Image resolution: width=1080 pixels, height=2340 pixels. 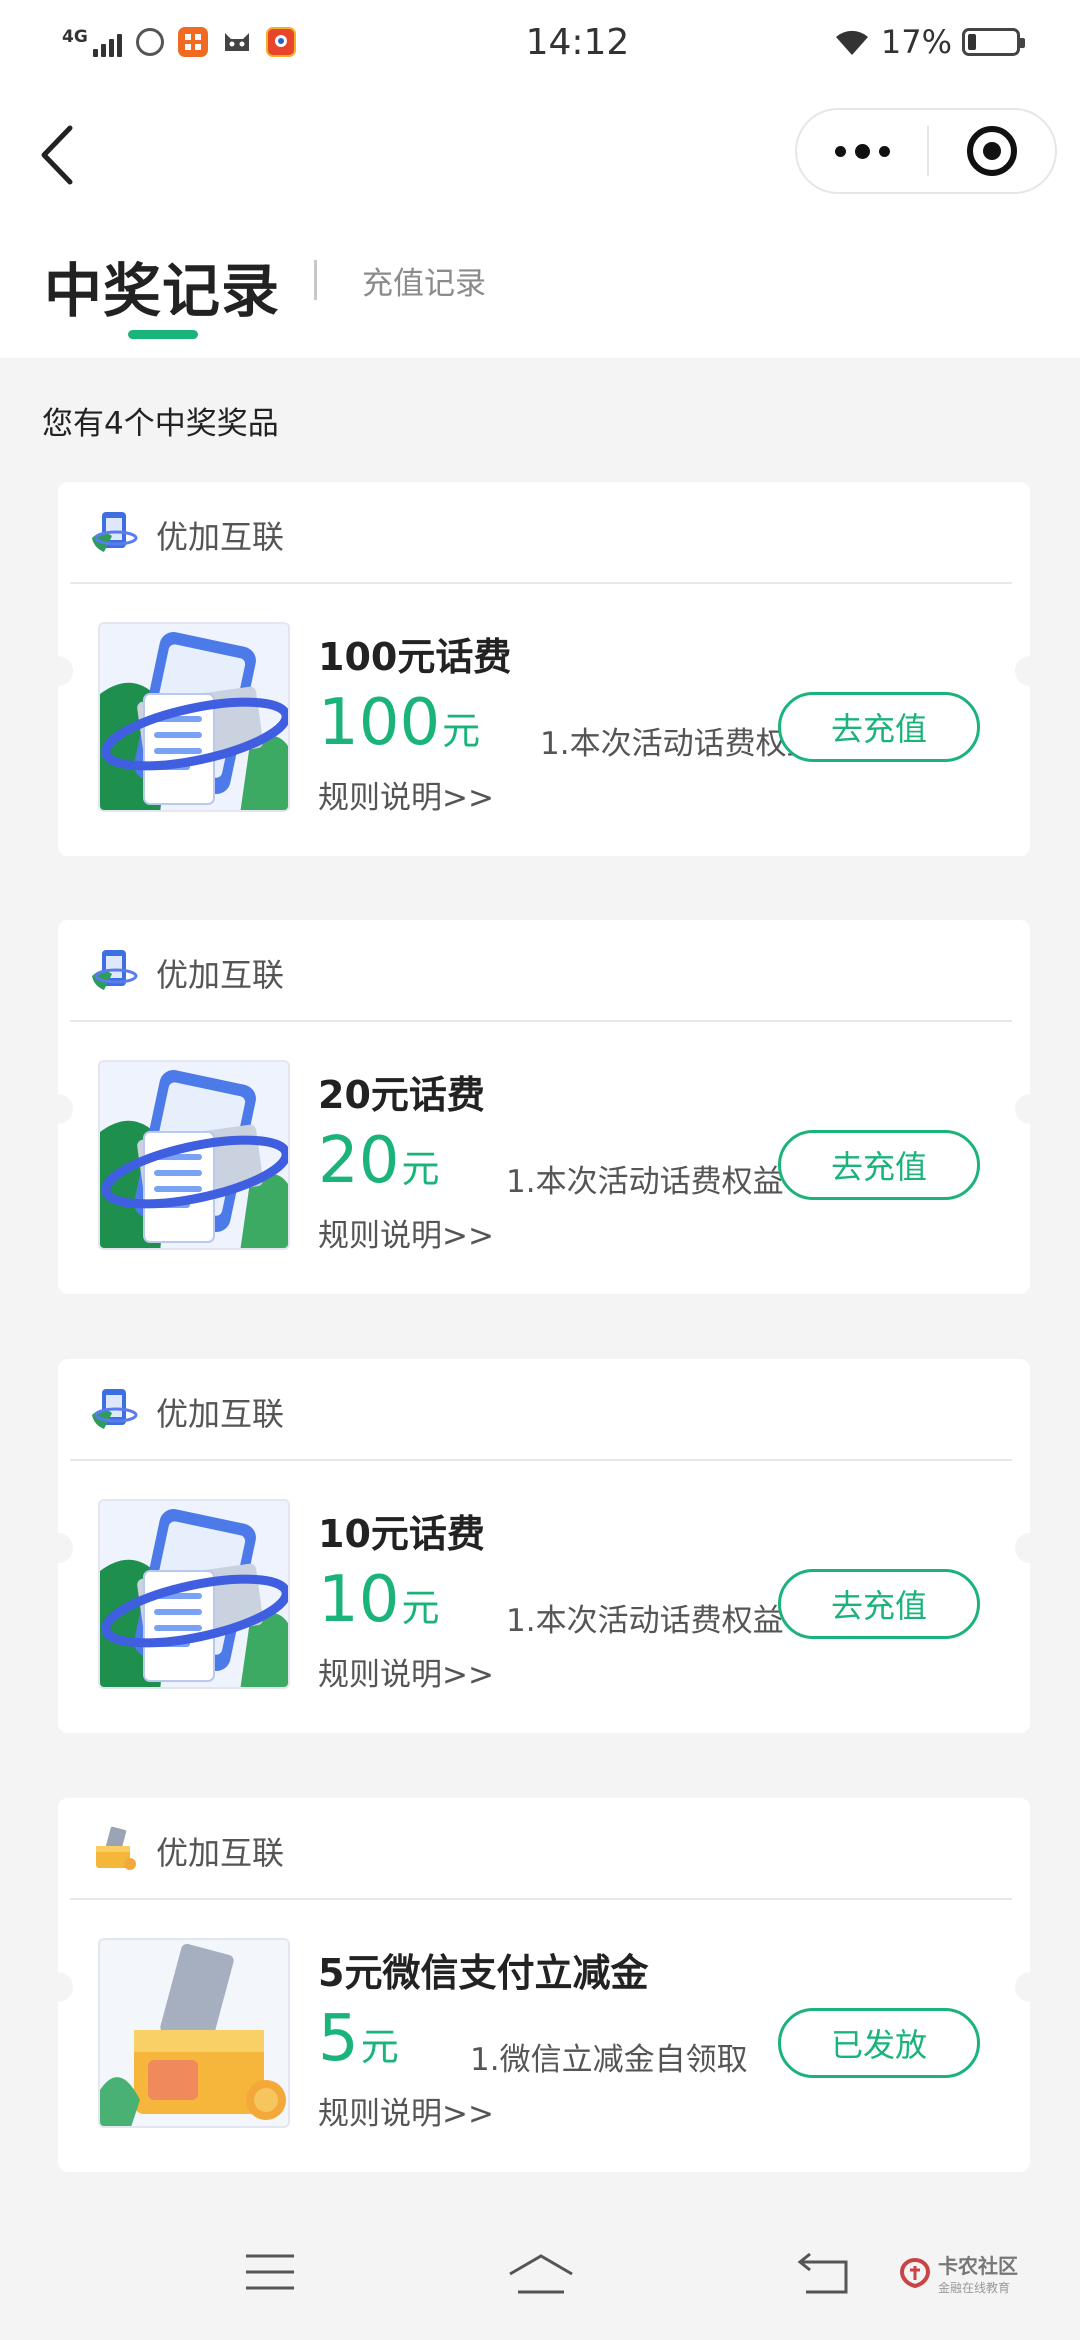 What do you see at coordinates (114, 1848) in the screenshot?
I see `card-box-icon` at bounding box center [114, 1848].